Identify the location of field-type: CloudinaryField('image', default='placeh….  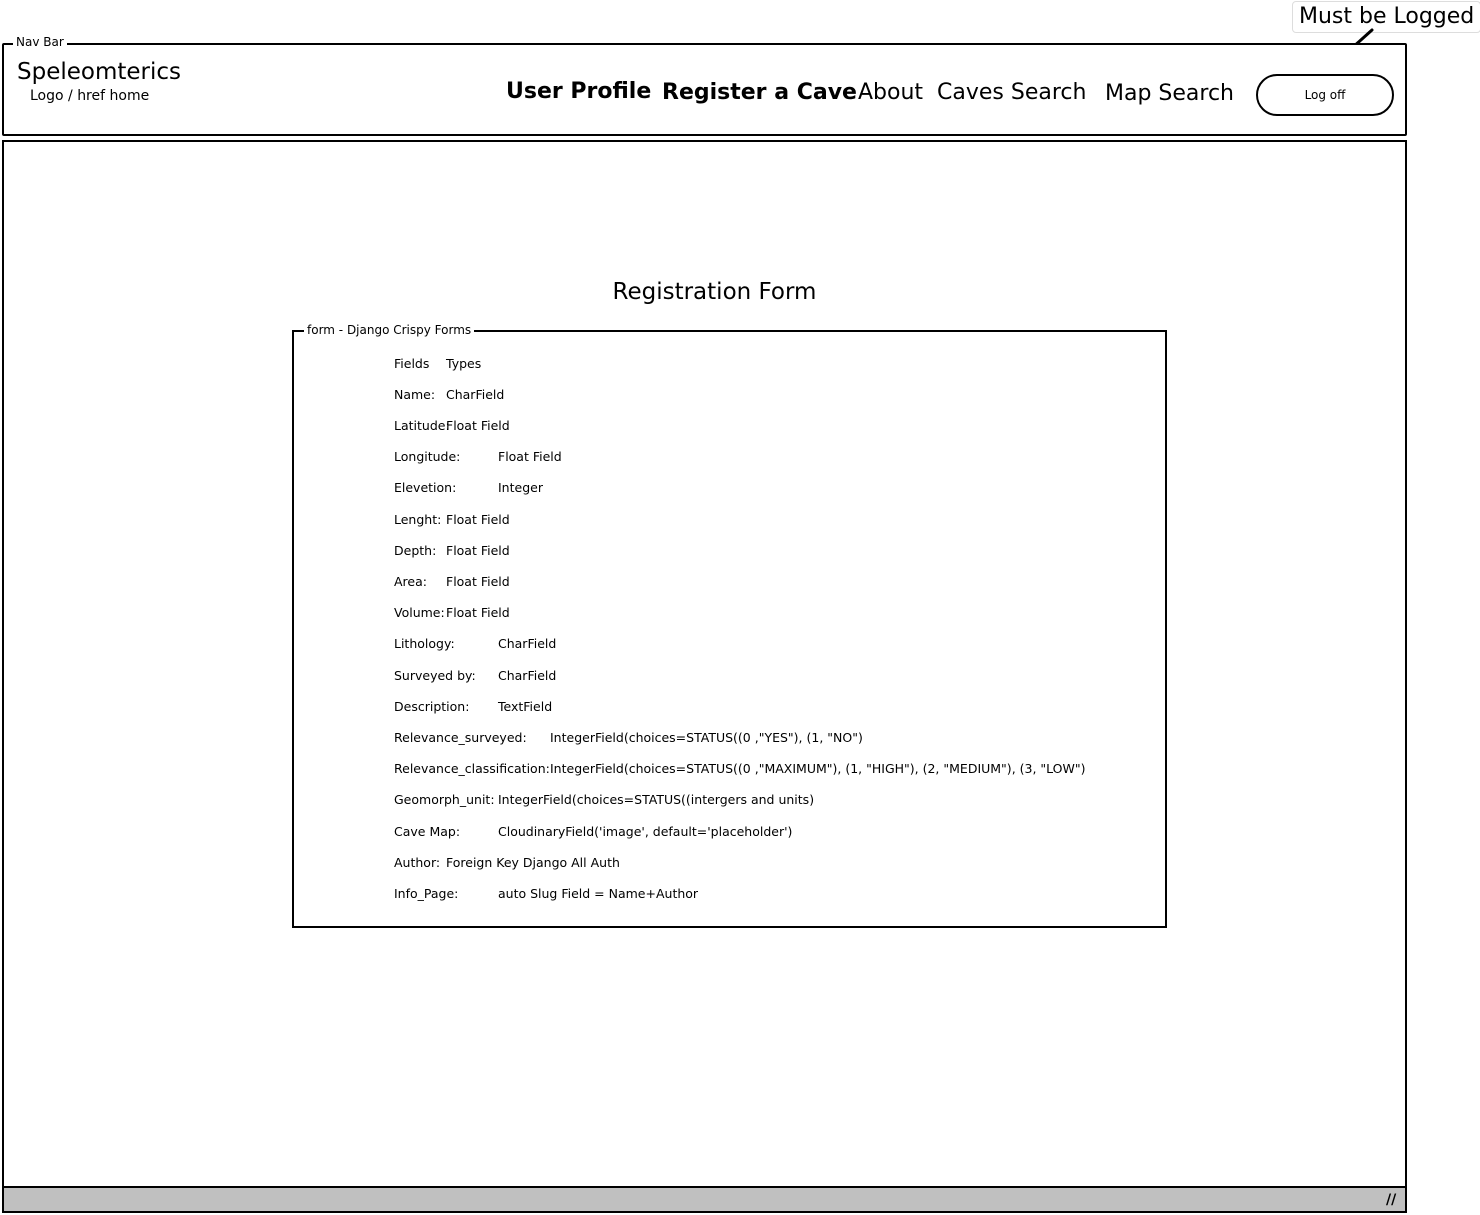
(645, 831).